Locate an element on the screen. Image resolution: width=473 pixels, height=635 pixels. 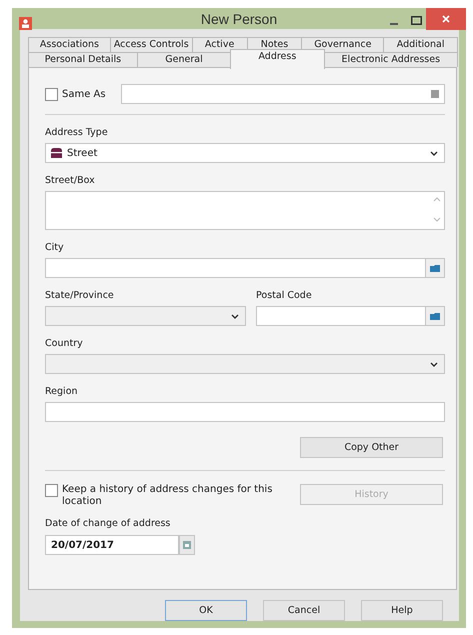
address-type-dropdown: Street is located at coordinates (245, 153).